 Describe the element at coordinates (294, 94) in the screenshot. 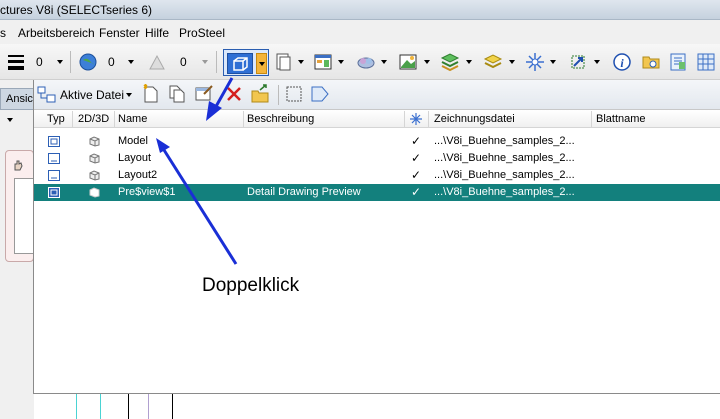

I see `select-area-icon` at that location.